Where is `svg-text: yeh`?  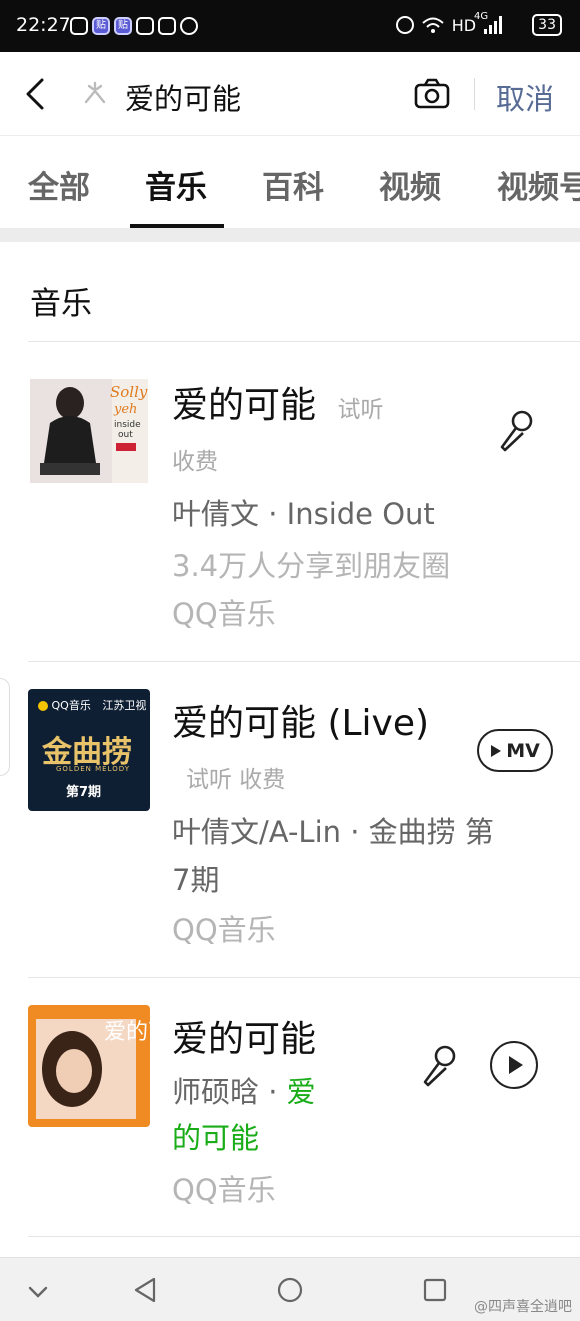
svg-text: yeh is located at coordinates (125, 409).